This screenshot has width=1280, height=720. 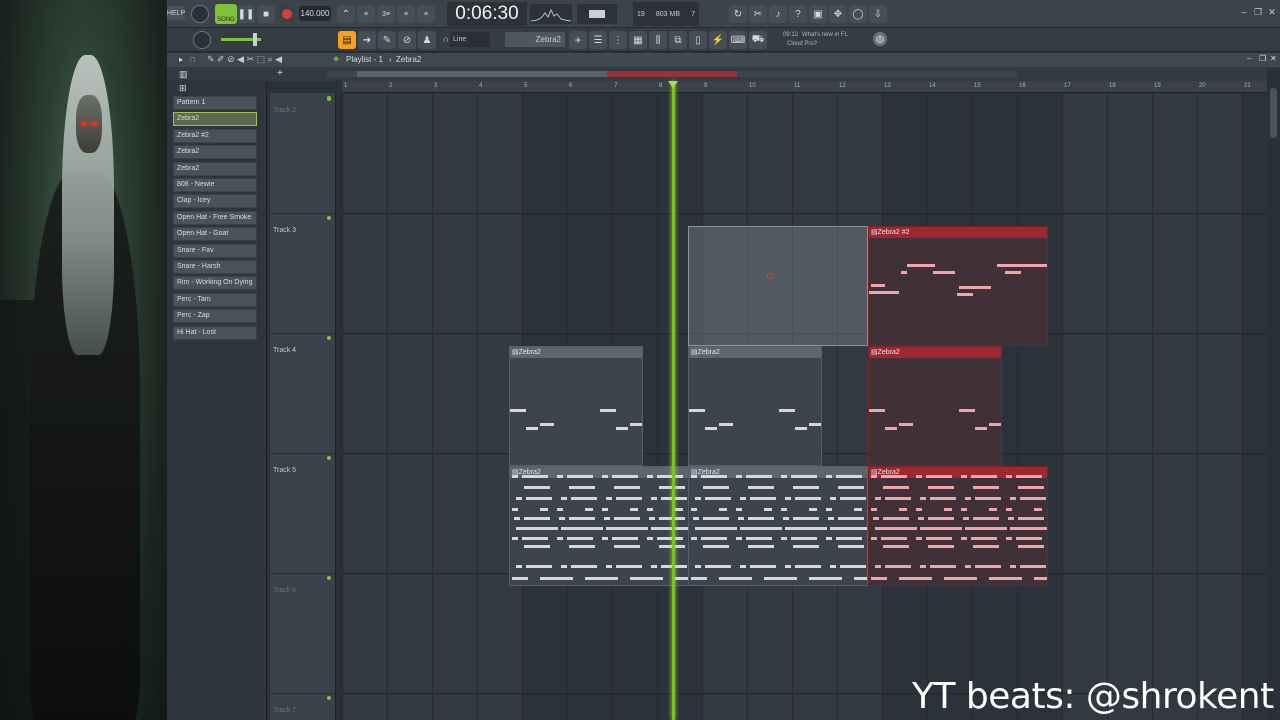 I want to click on metronome-button: ⌃, so click(x=346, y=14).